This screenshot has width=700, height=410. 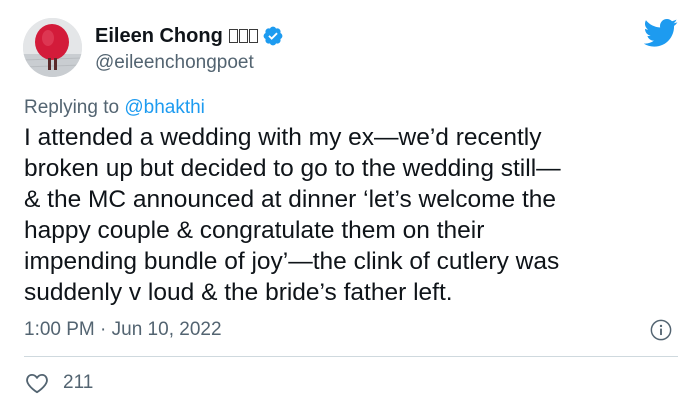 I want to click on twitter-bird-icon, so click(x=661, y=33).